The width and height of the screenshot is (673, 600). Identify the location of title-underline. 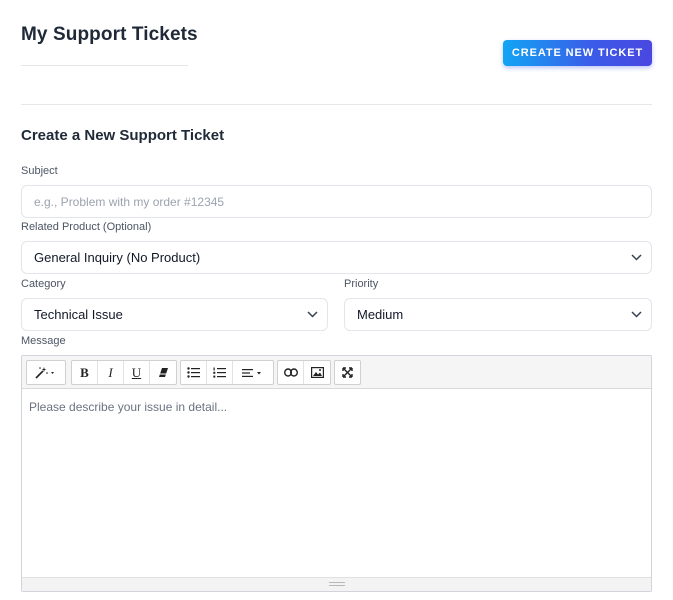
(104, 65).